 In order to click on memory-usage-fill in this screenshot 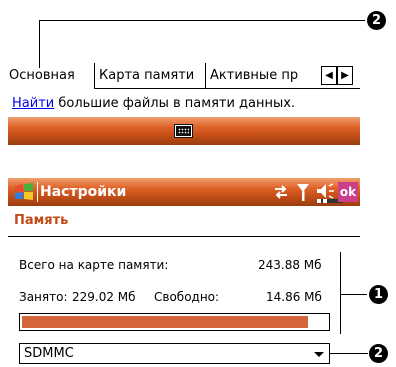, I will do `click(165, 322)`.